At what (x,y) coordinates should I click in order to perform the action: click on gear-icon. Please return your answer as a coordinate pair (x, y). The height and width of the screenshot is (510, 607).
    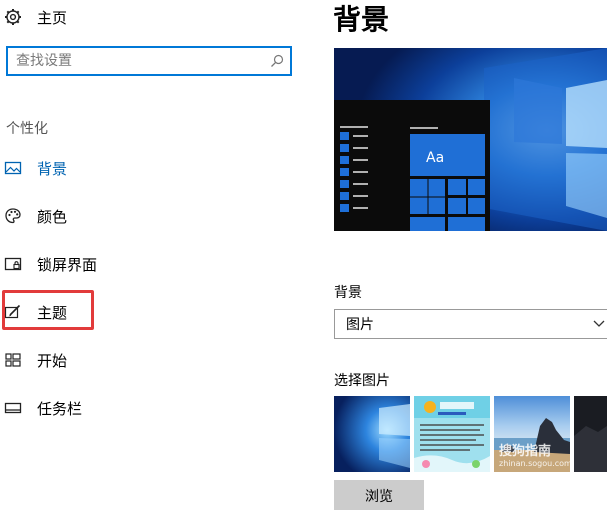
    Looking at the image, I should click on (13, 17).